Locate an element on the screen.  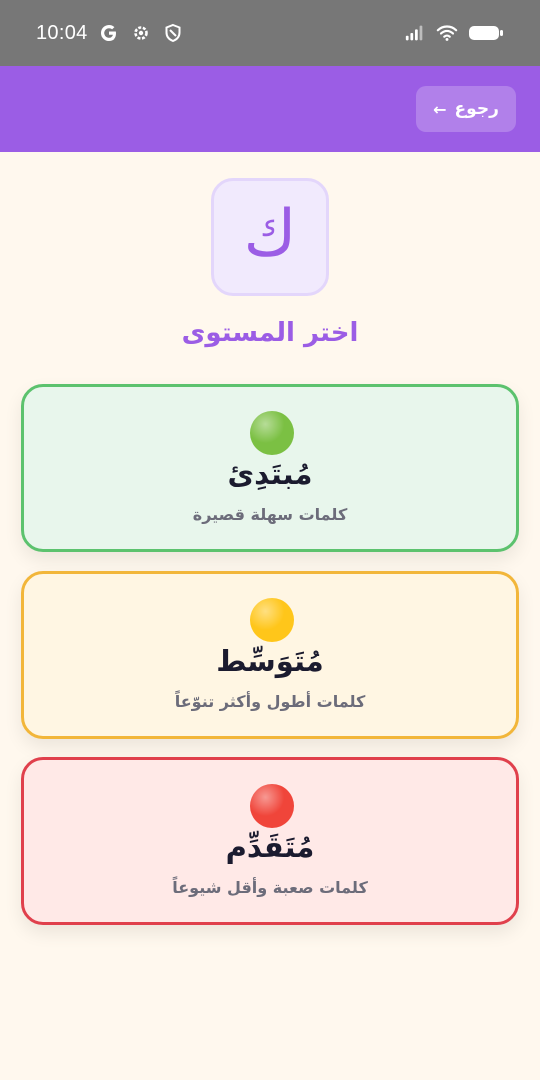
logo-letter: ك is located at coordinates (270, 234).